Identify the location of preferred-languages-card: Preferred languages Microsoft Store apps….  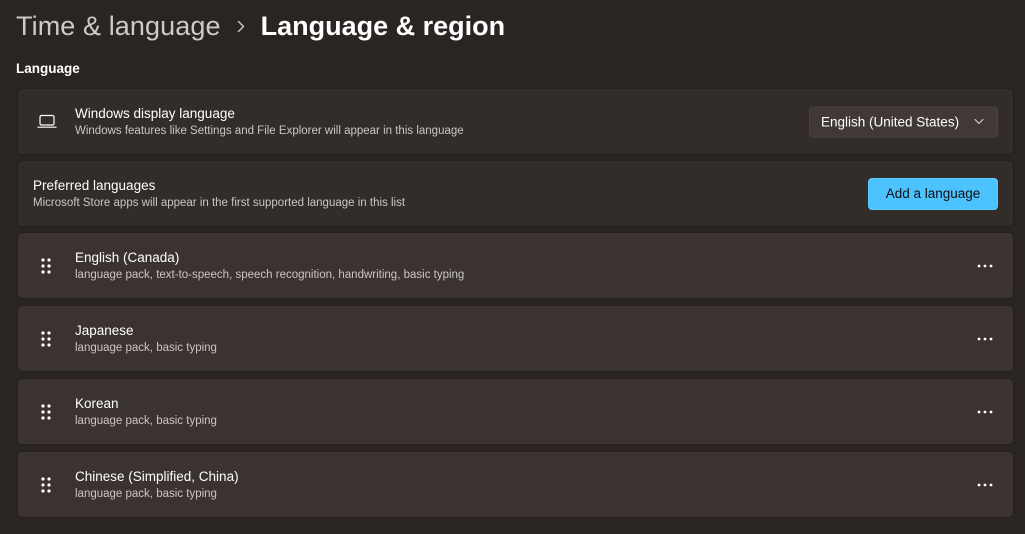
(515, 193).